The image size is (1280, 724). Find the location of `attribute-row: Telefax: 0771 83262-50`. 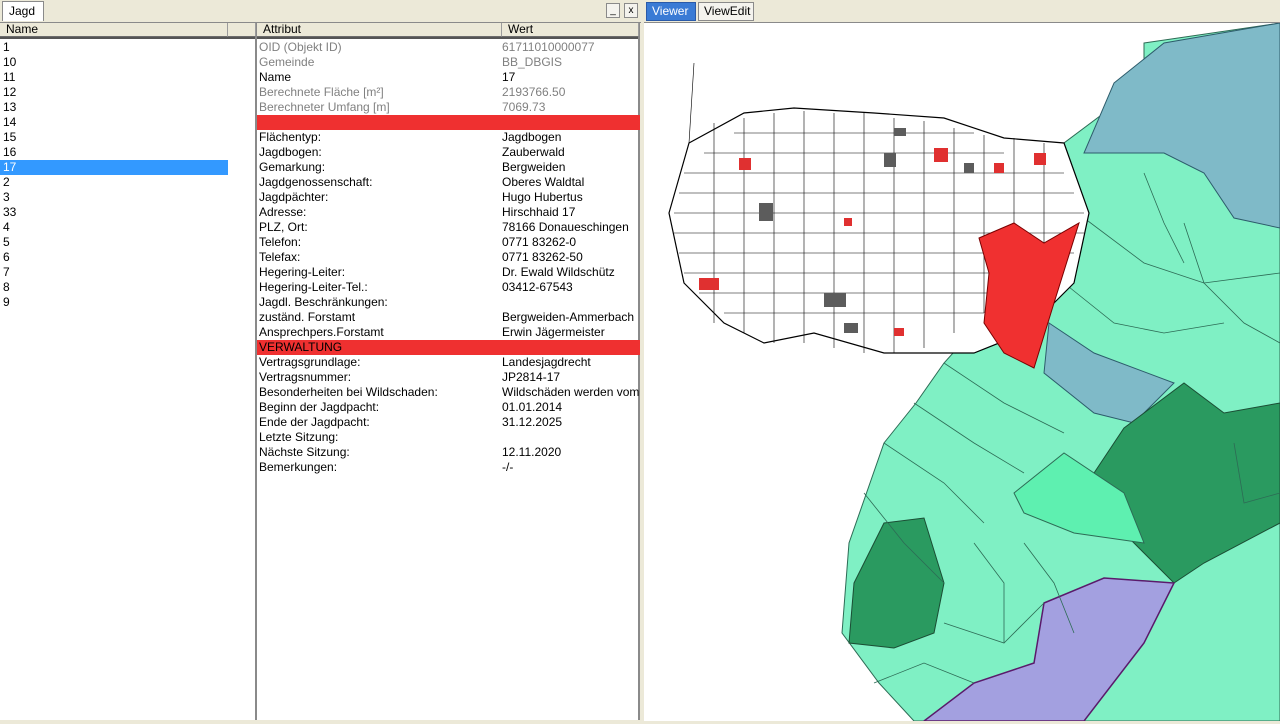

attribute-row: Telefax: 0771 83262-50 is located at coordinates (448, 257).